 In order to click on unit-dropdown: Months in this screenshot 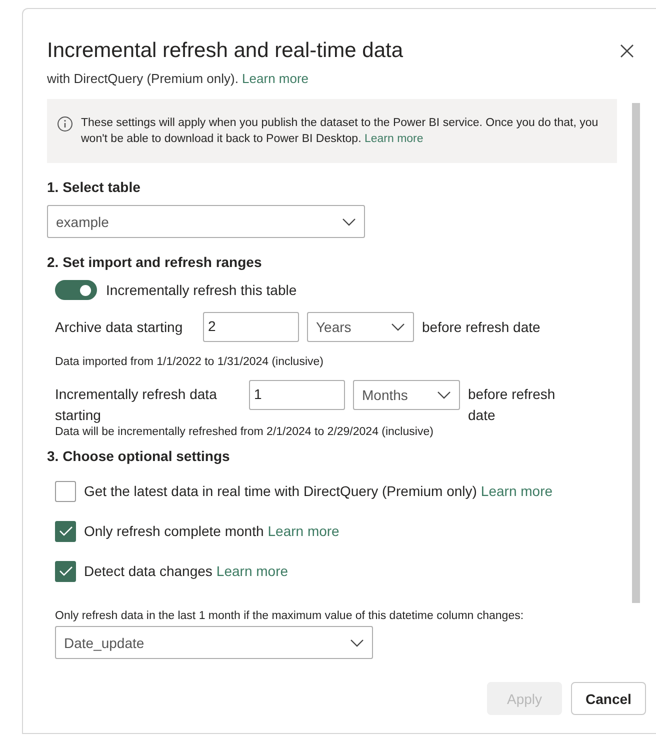, I will do `click(406, 395)`.